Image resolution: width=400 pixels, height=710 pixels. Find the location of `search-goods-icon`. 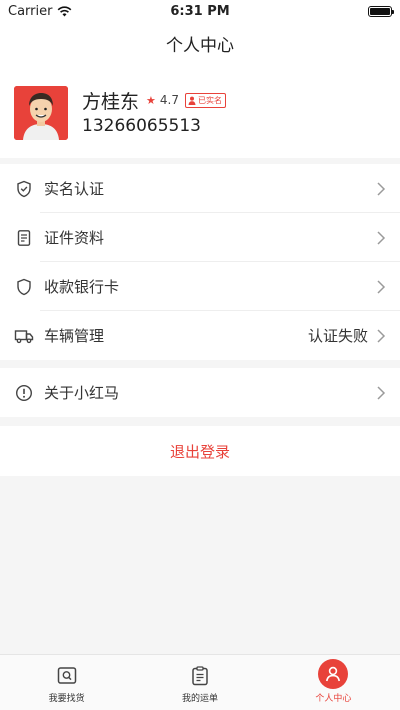

search-goods-icon is located at coordinates (67, 676).